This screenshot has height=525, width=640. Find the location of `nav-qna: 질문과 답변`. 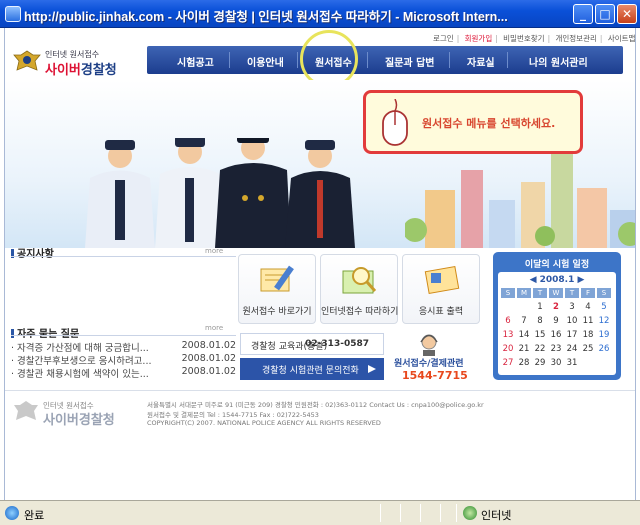

nav-qna: 질문과 답변 is located at coordinates (409, 61).